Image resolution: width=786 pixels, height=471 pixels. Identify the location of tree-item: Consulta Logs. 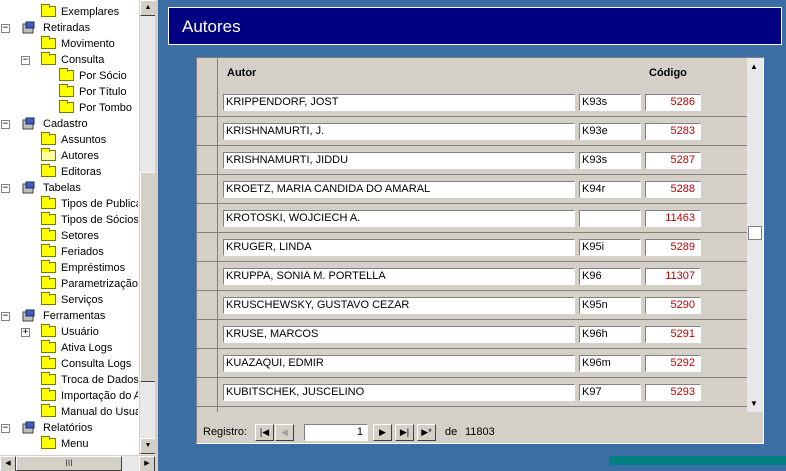
(69, 364).